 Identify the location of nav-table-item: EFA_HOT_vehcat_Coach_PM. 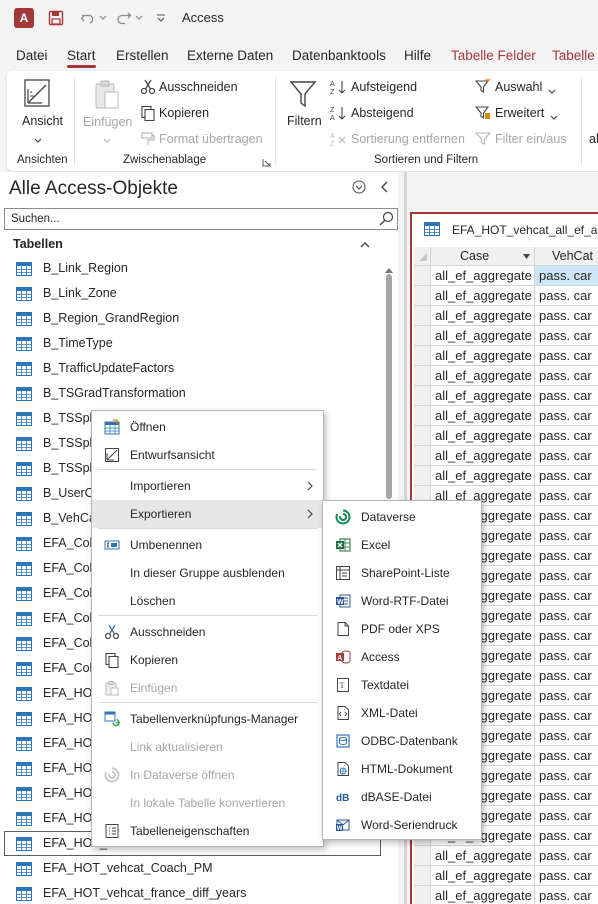
(191, 868).